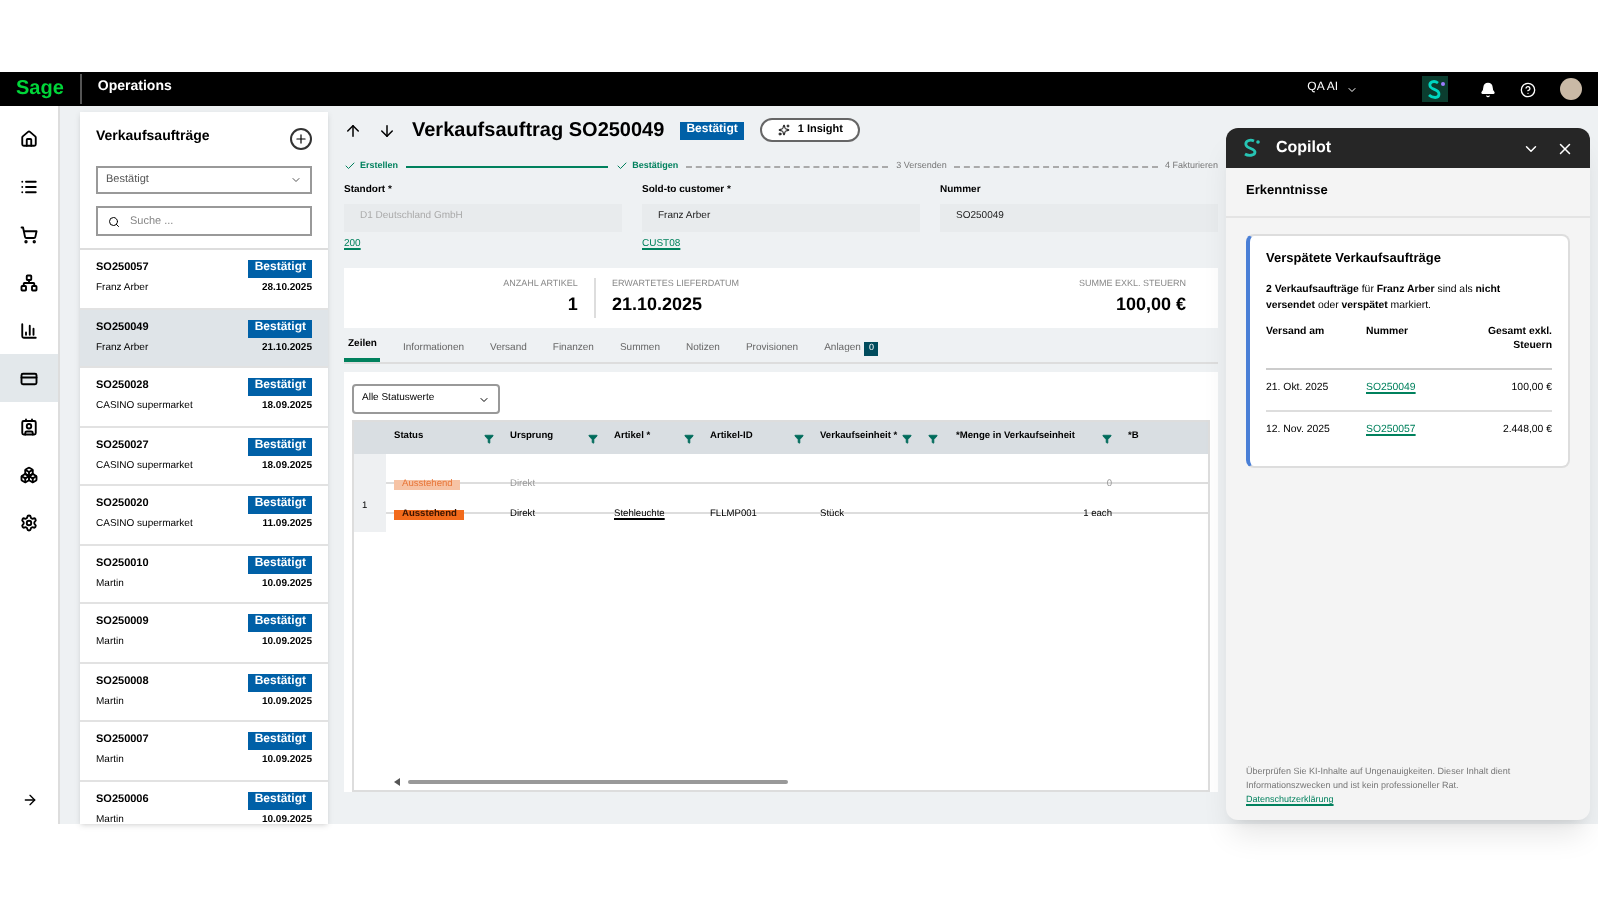 Image resolution: width=1598 pixels, height=900 pixels. I want to click on settings-icon, so click(29, 522).